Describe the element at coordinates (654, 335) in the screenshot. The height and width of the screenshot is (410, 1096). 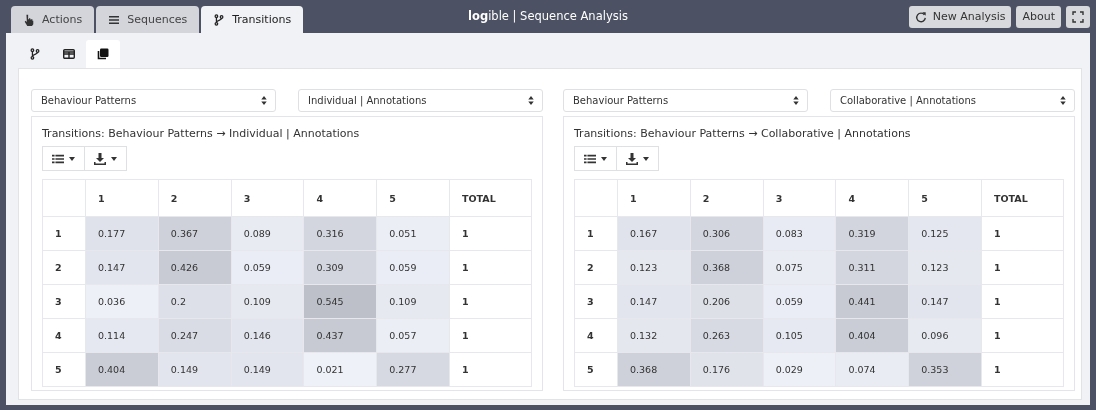
I see `table-cell: 0.132` at that location.